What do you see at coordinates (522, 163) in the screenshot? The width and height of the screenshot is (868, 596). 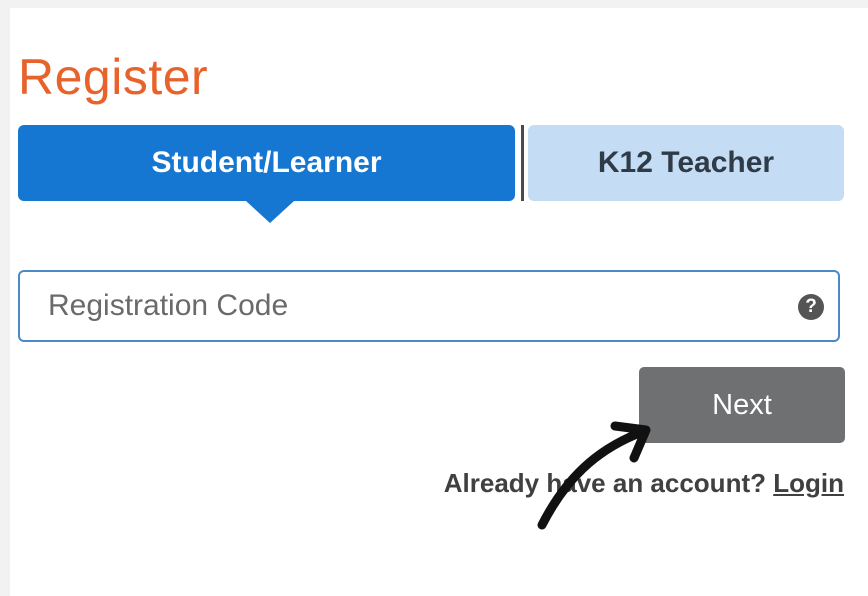 I see `tab-divider` at bounding box center [522, 163].